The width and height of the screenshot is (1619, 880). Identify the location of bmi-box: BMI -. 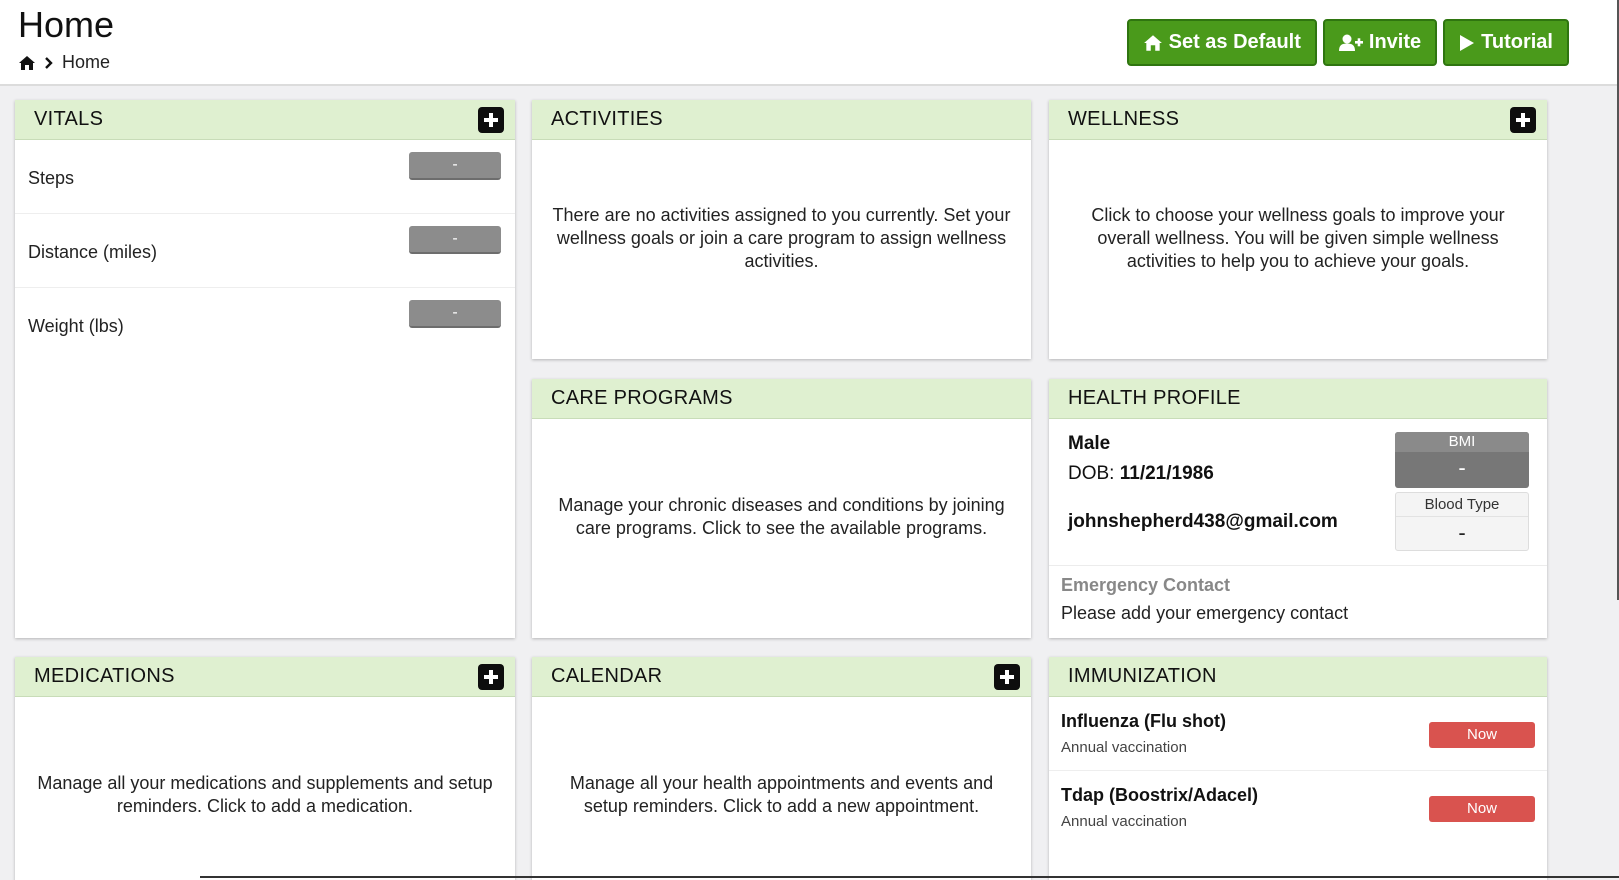
(1462, 460).